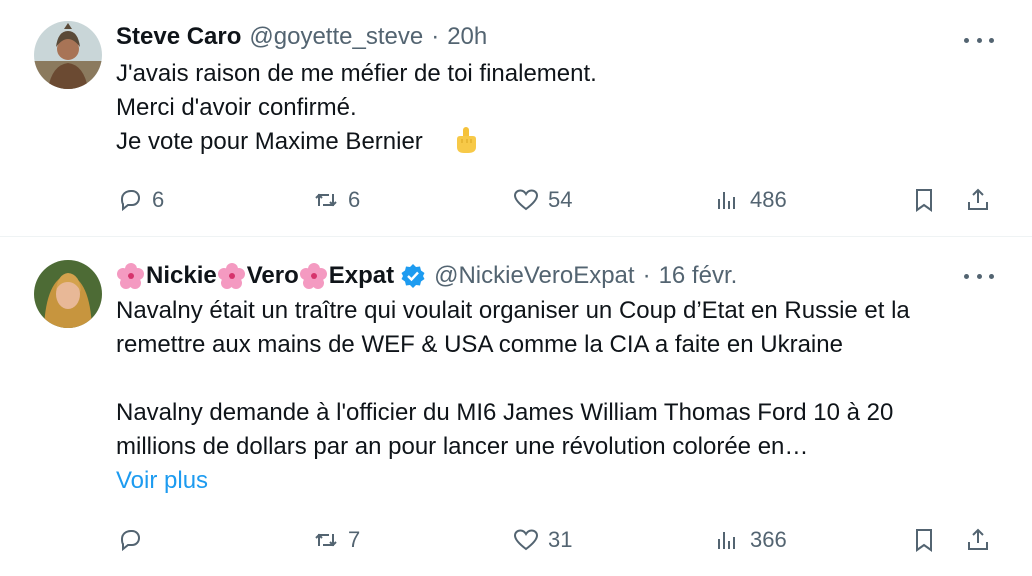 The image size is (1032, 576). What do you see at coordinates (354, 199) in the screenshot?
I see `repost-count: 6` at bounding box center [354, 199].